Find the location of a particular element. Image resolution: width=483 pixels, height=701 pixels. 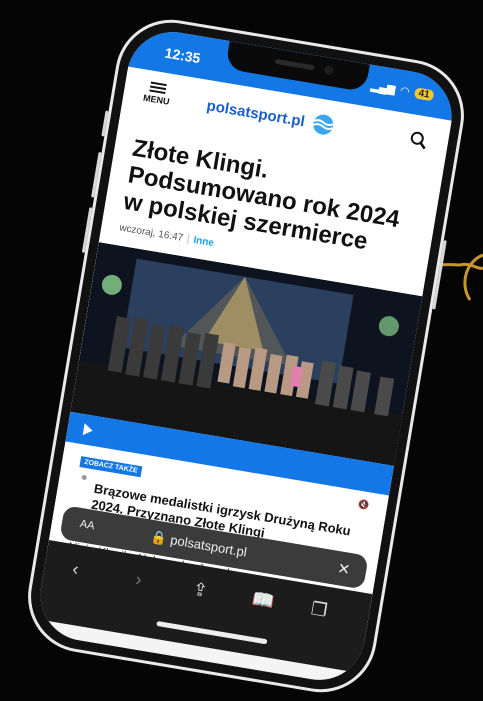

site-logo: polsatsport.pl is located at coordinates (271, 115).